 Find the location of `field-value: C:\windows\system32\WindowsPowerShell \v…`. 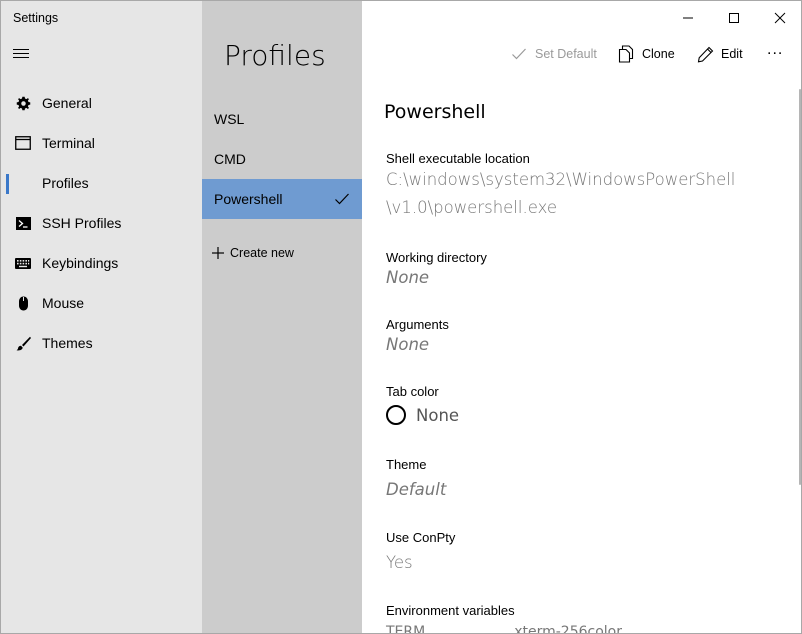

field-value: C:\windows\system32\WindowsPowerShell \v… is located at coordinates (566, 194).